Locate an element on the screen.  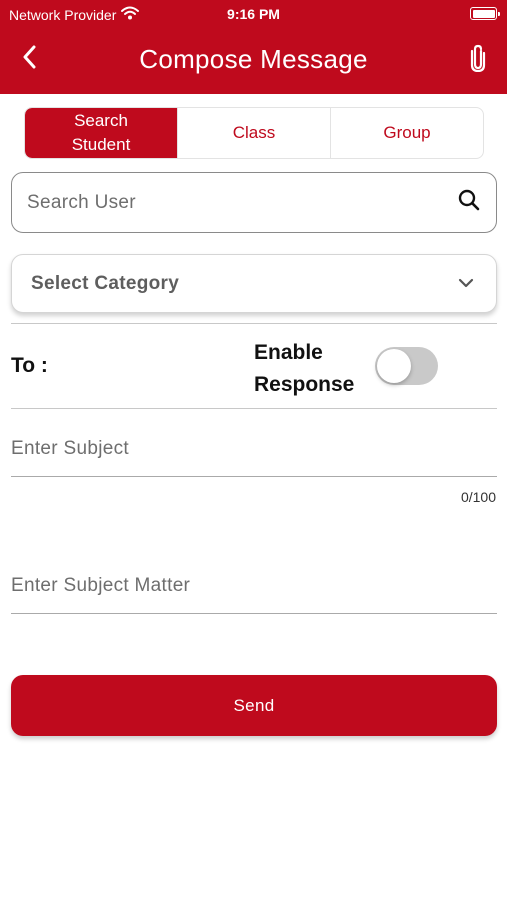
nav-bar: Compose Message is located at coordinates (253, 61).